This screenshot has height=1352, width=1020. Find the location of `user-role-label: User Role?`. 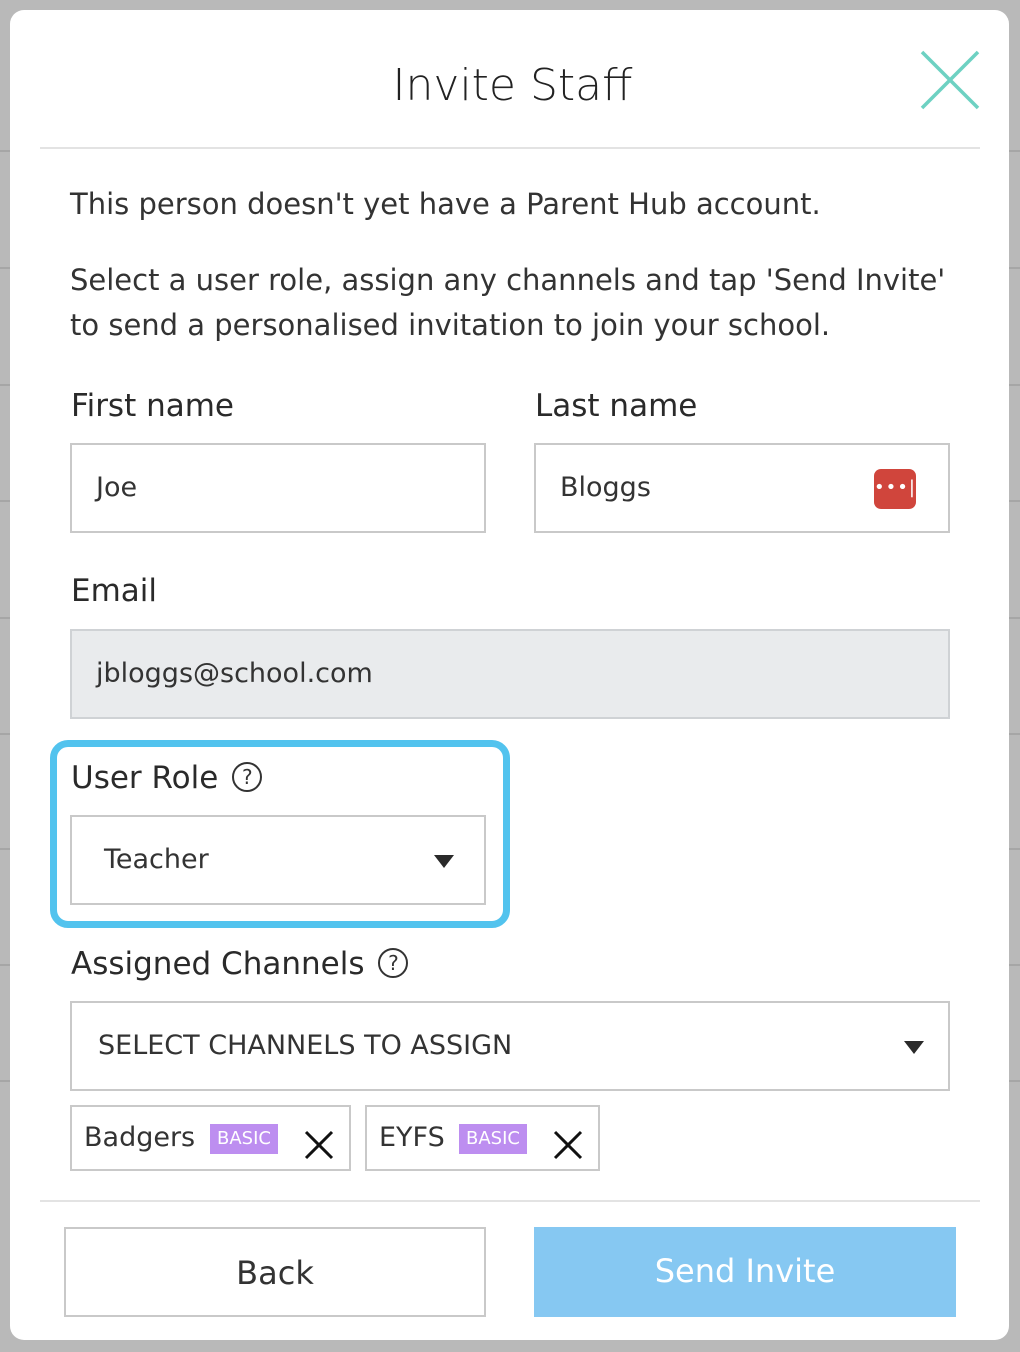

user-role-label: User Role? is located at coordinates (167, 778).